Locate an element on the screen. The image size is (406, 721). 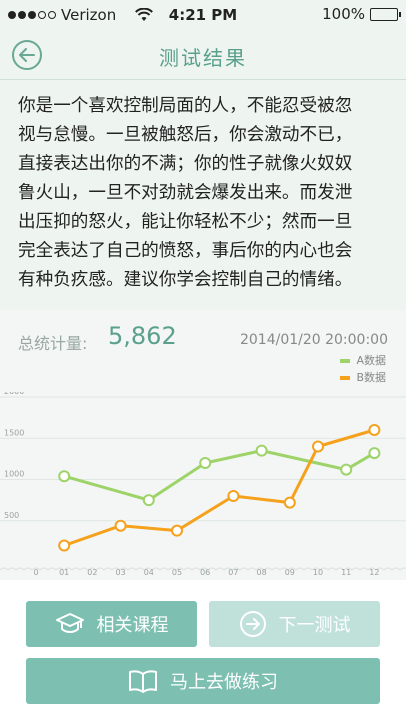
legend-item-a: A数据 is located at coordinates (363, 360).